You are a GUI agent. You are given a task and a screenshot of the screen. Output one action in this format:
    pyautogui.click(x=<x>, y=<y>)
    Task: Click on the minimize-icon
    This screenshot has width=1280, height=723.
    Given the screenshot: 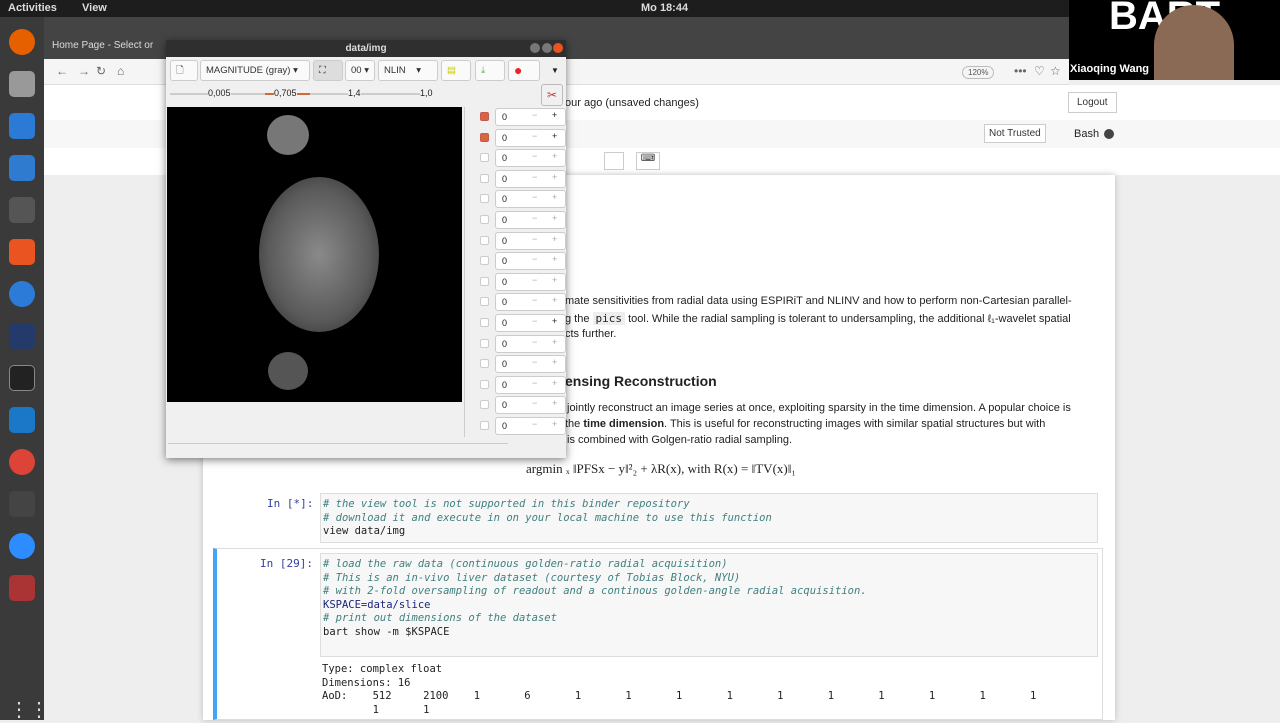 What is the action you would take?
    pyautogui.click(x=535, y=48)
    